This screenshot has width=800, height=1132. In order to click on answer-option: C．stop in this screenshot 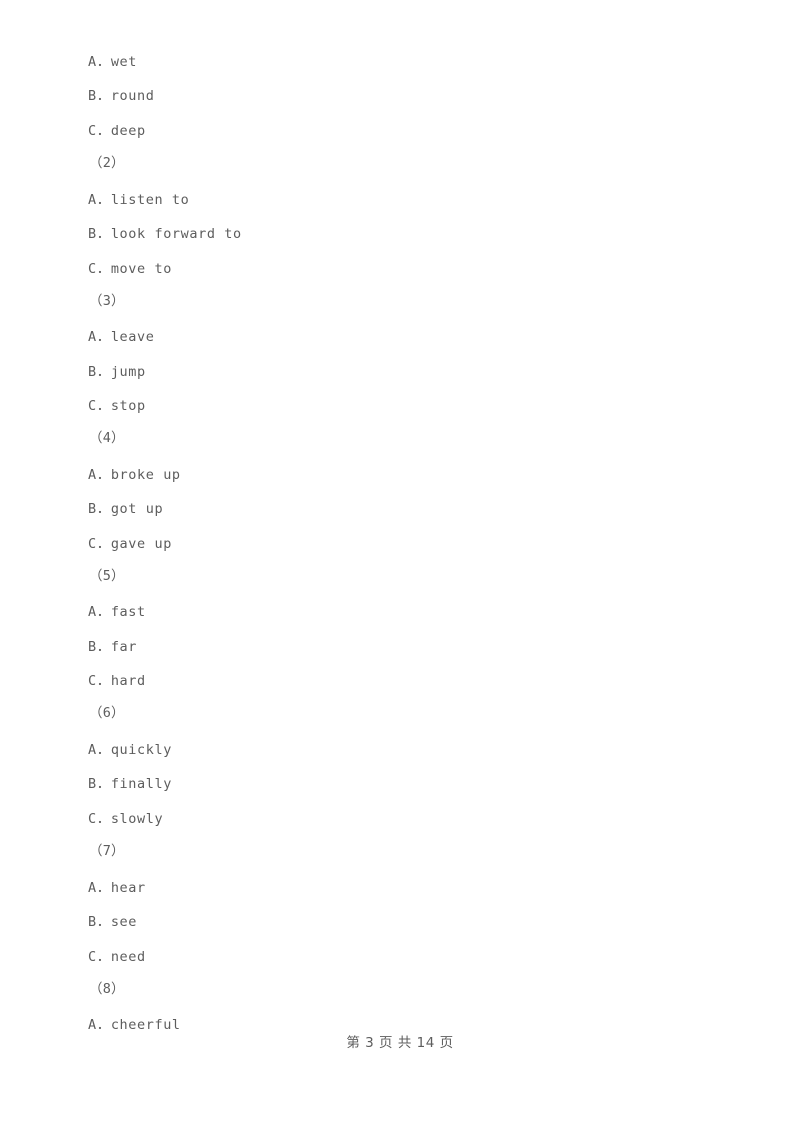, I will do `click(117, 406)`.